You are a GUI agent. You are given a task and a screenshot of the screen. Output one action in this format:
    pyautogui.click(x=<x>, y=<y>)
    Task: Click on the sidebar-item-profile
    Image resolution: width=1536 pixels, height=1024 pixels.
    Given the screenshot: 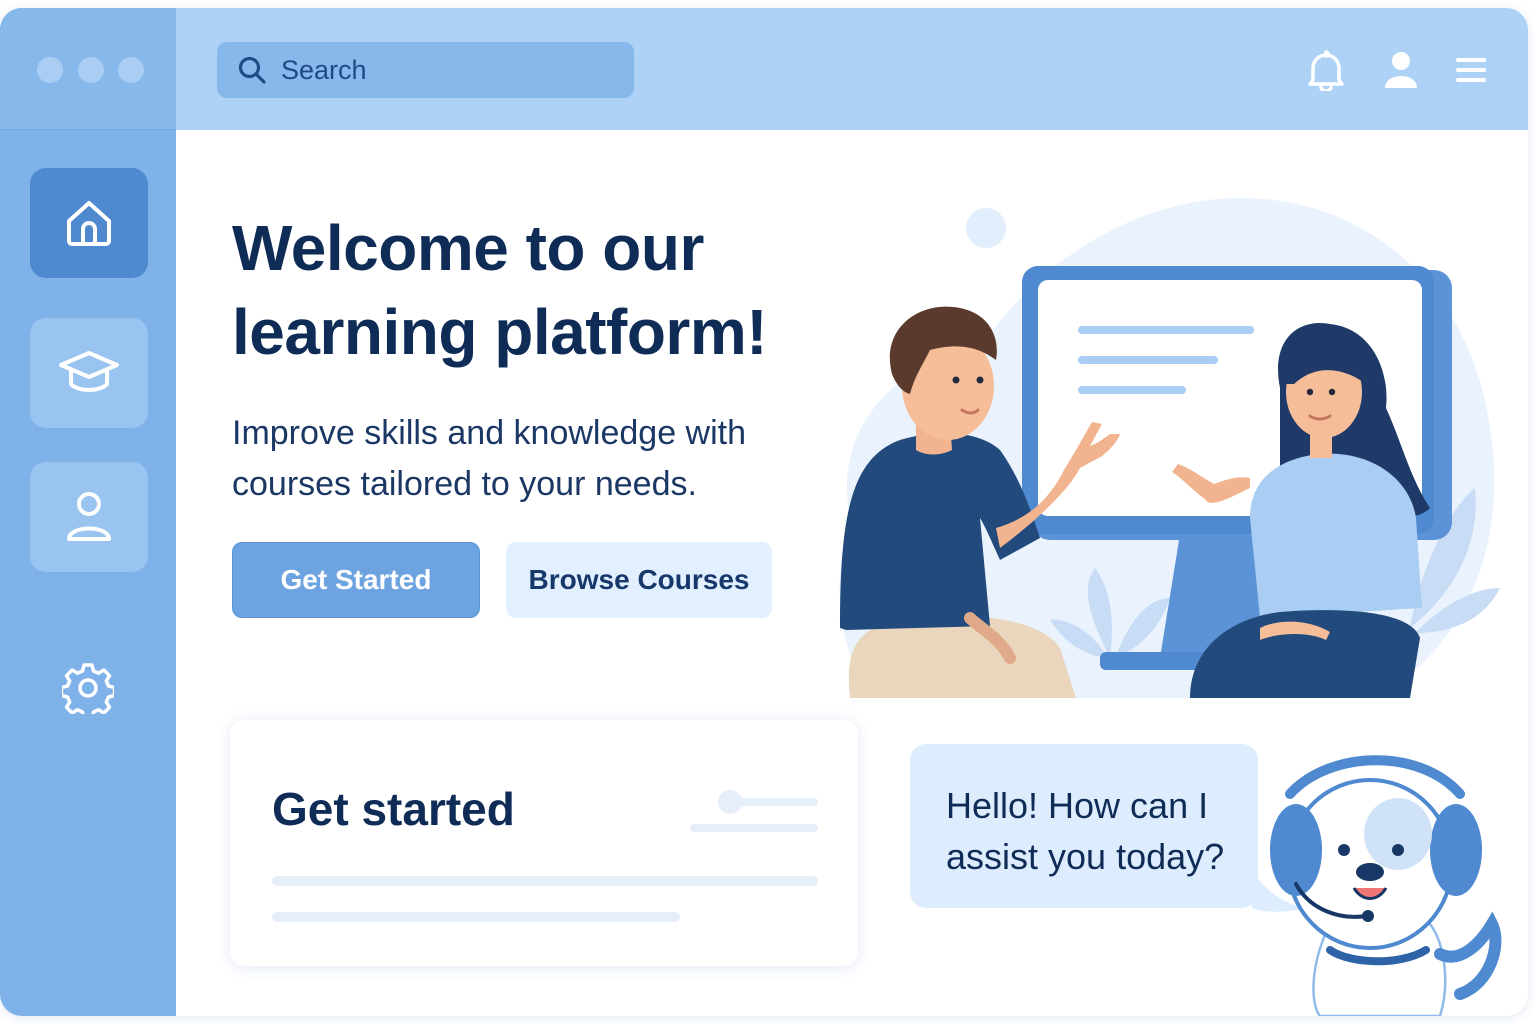 What is the action you would take?
    pyautogui.click(x=89, y=517)
    